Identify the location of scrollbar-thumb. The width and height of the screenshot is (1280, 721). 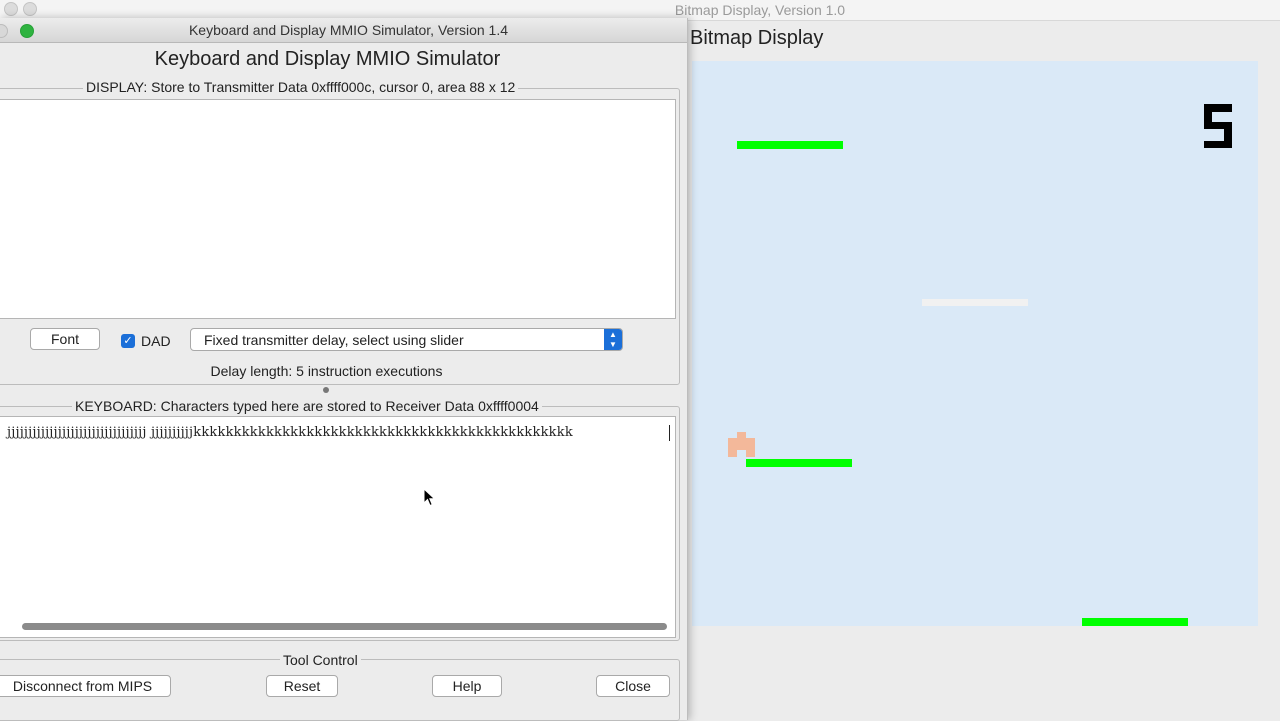
(344, 626).